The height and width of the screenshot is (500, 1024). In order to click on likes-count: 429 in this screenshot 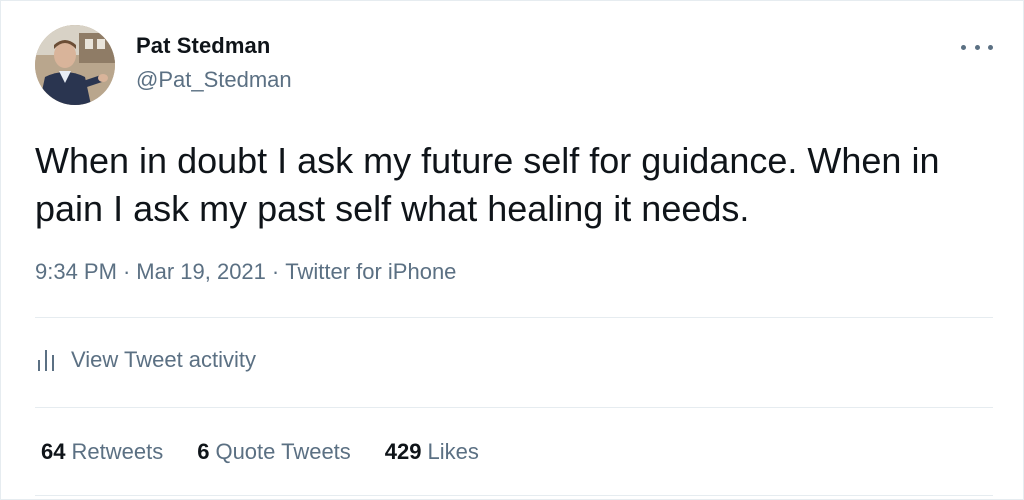, I will do `click(403, 451)`.